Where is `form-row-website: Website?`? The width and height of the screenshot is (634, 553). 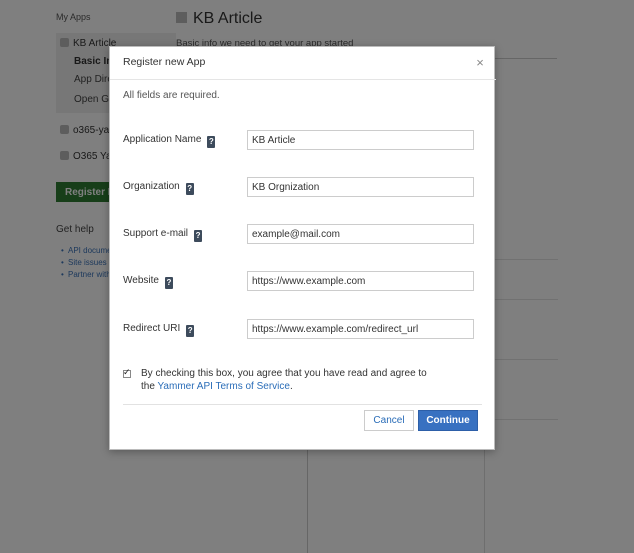 form-row-website: Website? is located at coordinates (300, 281).